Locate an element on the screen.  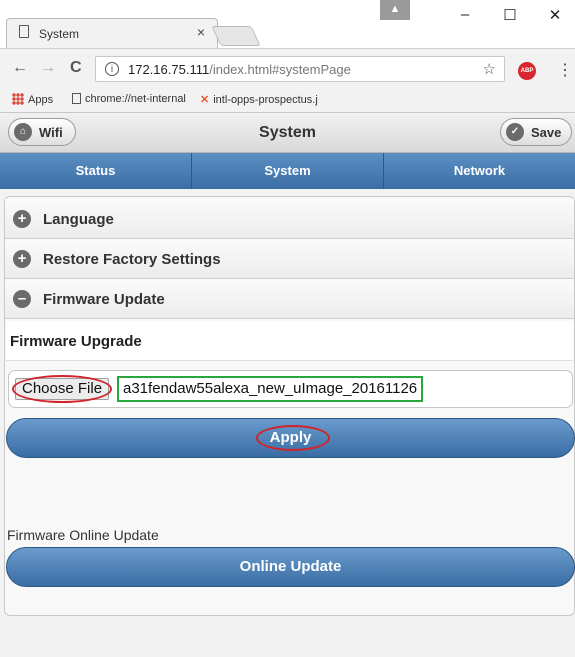
page-title: System is located at coordinates (287, 132).